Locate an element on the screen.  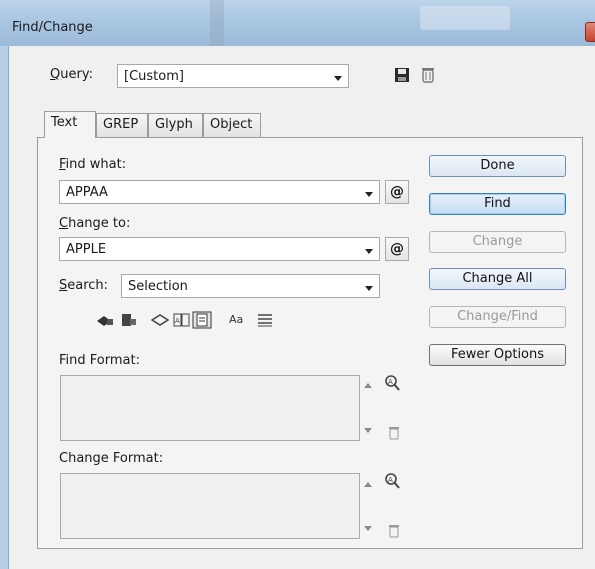
window-title: Find/Change is located at coordinates (52, 27).